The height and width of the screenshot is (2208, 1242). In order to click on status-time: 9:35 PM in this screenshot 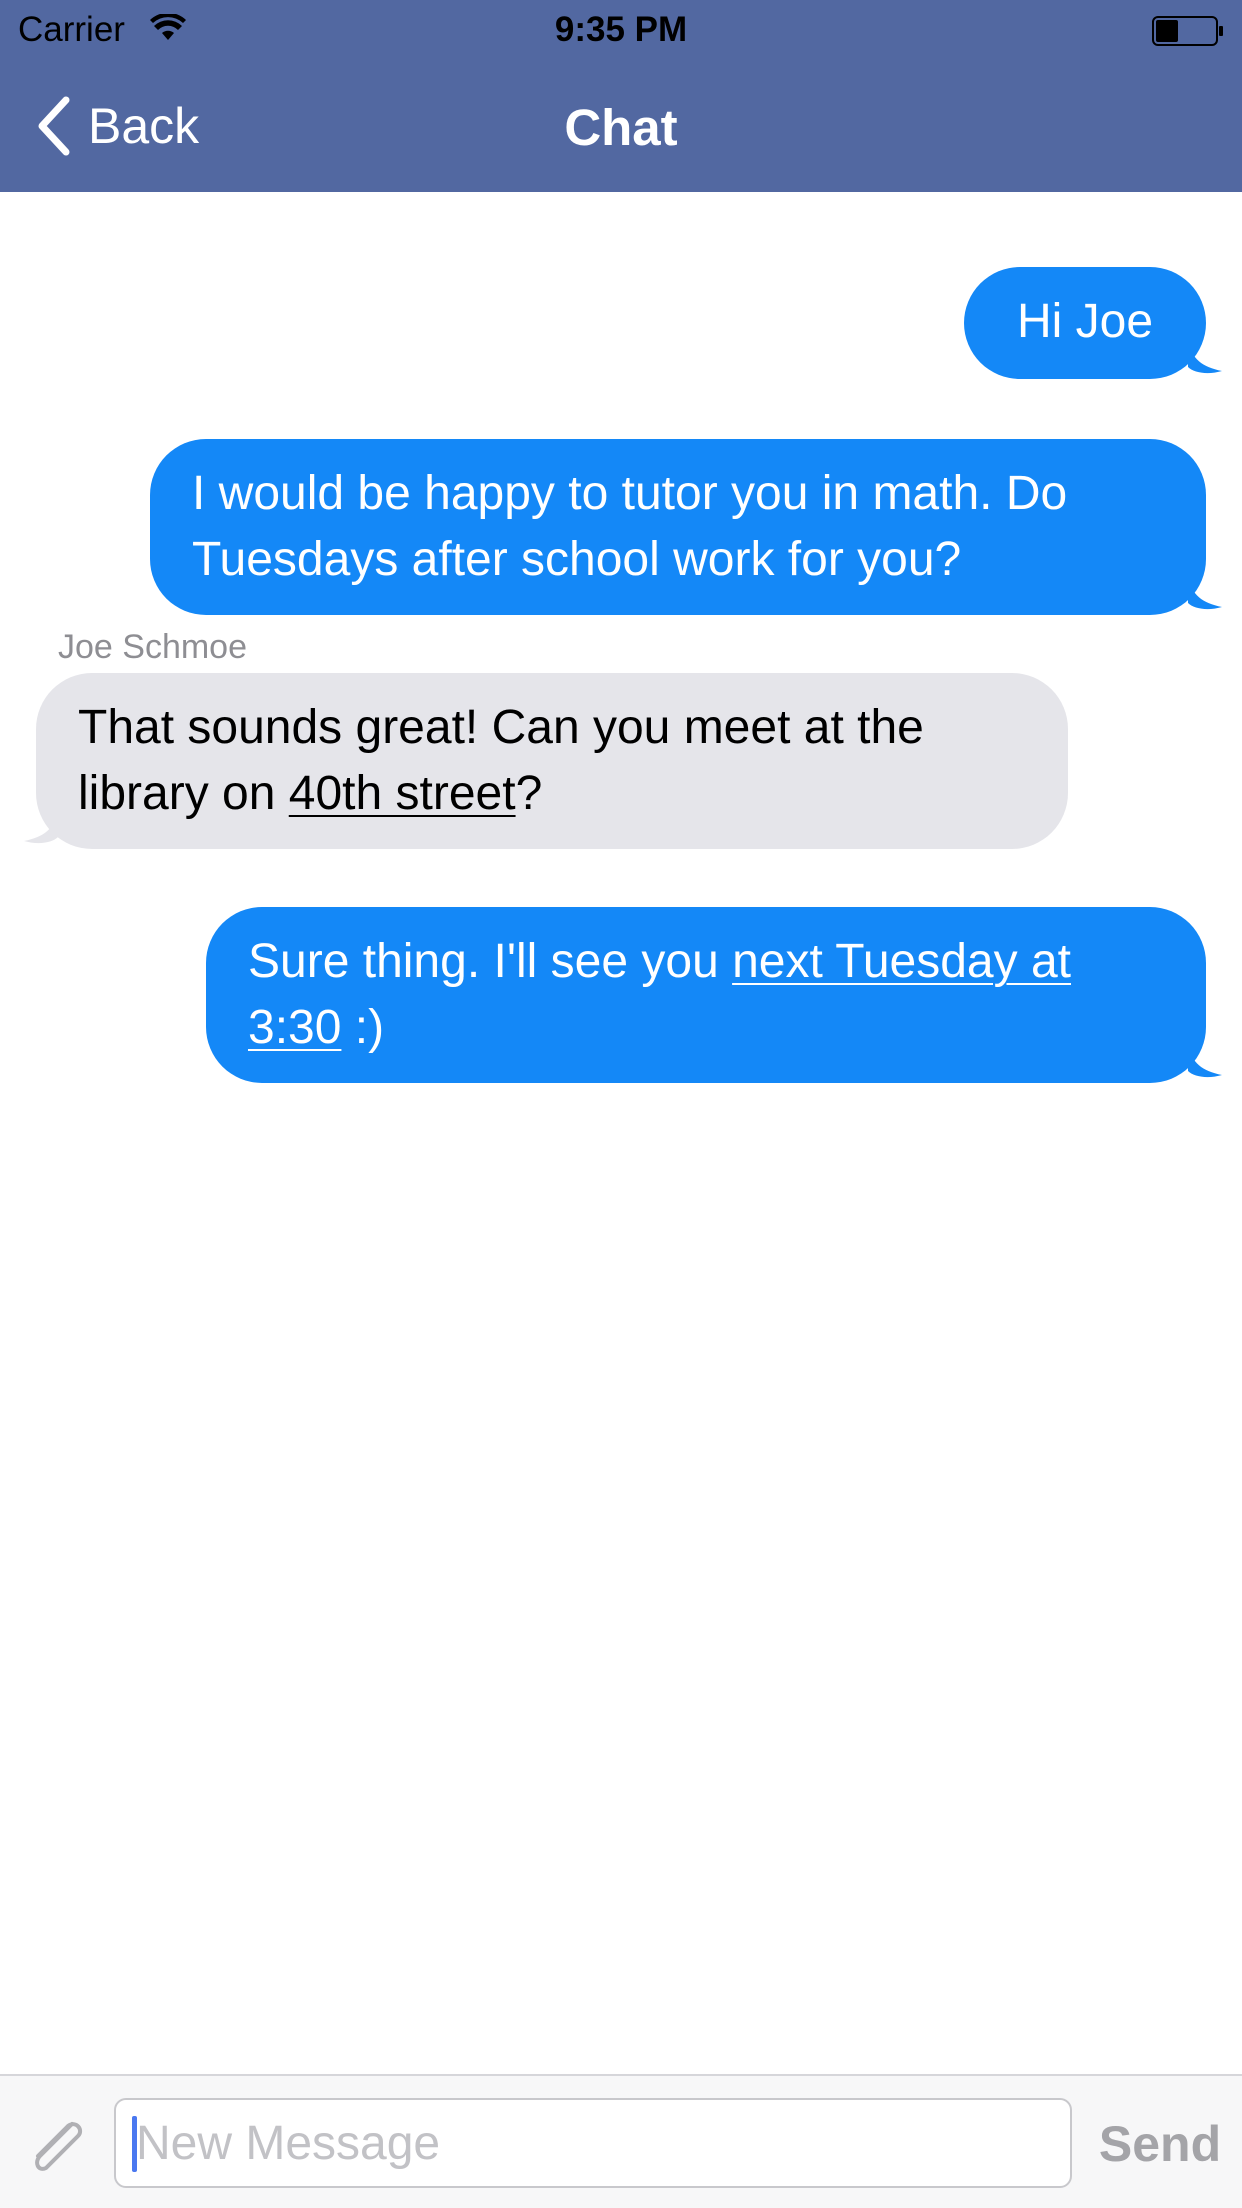, I will do `click(621, 29)`.